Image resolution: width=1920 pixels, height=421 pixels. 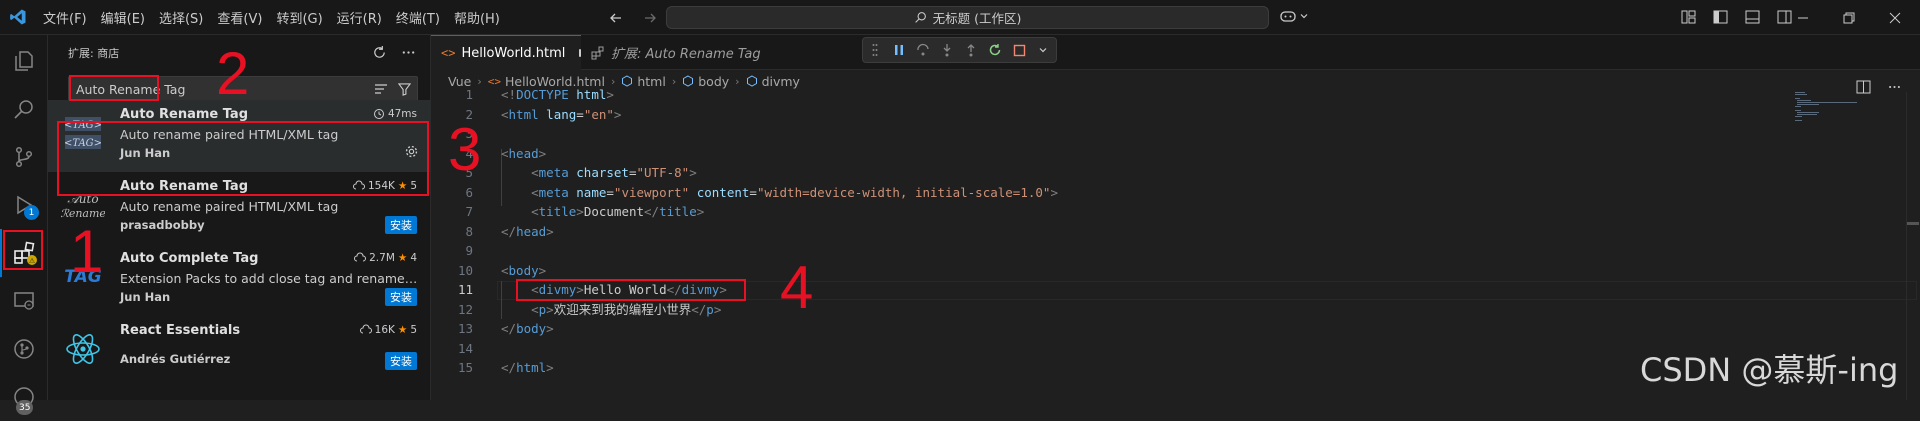 I want to click on code-text: </head>, so click(x=527, y=231).